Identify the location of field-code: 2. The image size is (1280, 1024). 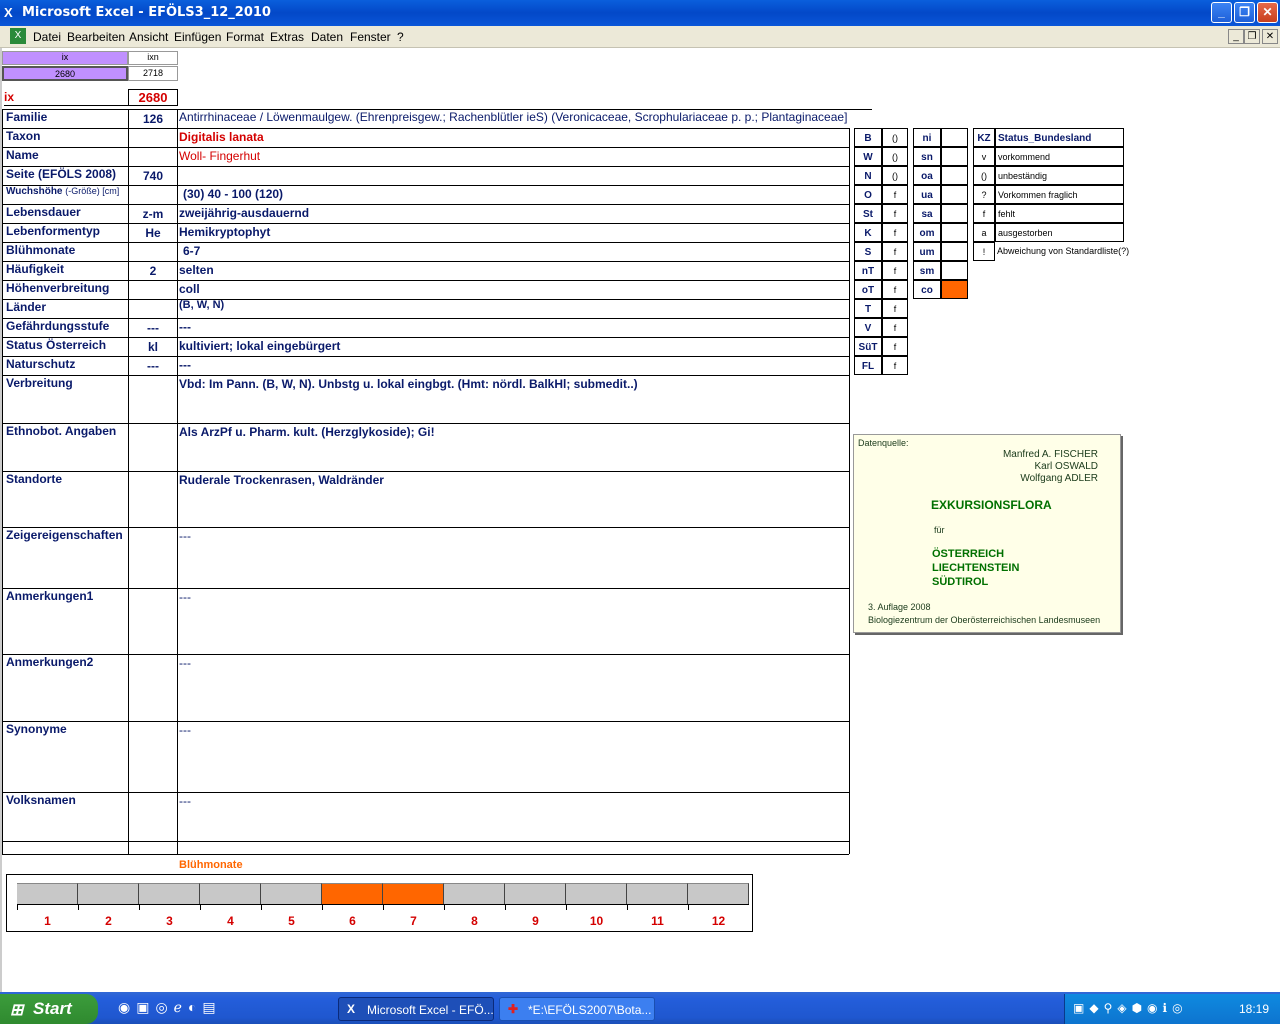
(153, 272).